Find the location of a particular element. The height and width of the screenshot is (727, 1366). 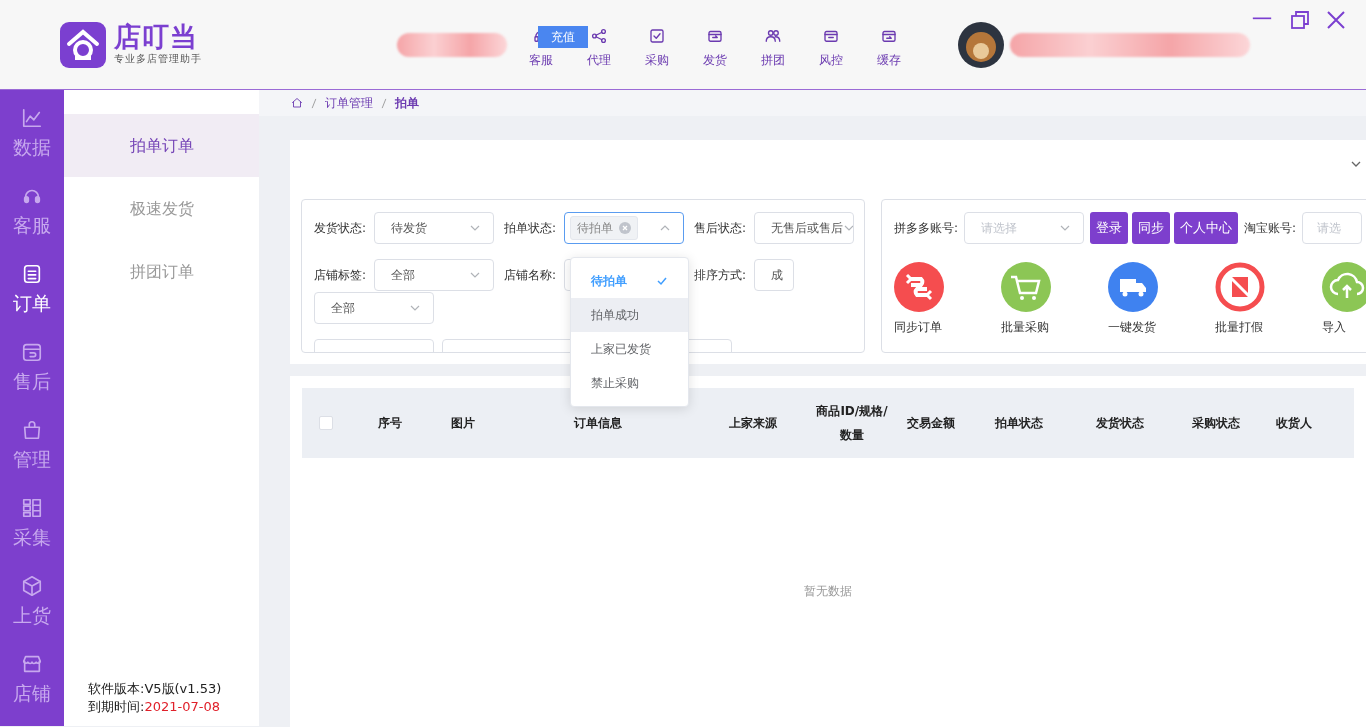

select-field: 成 is located at coordinates (774, 275).